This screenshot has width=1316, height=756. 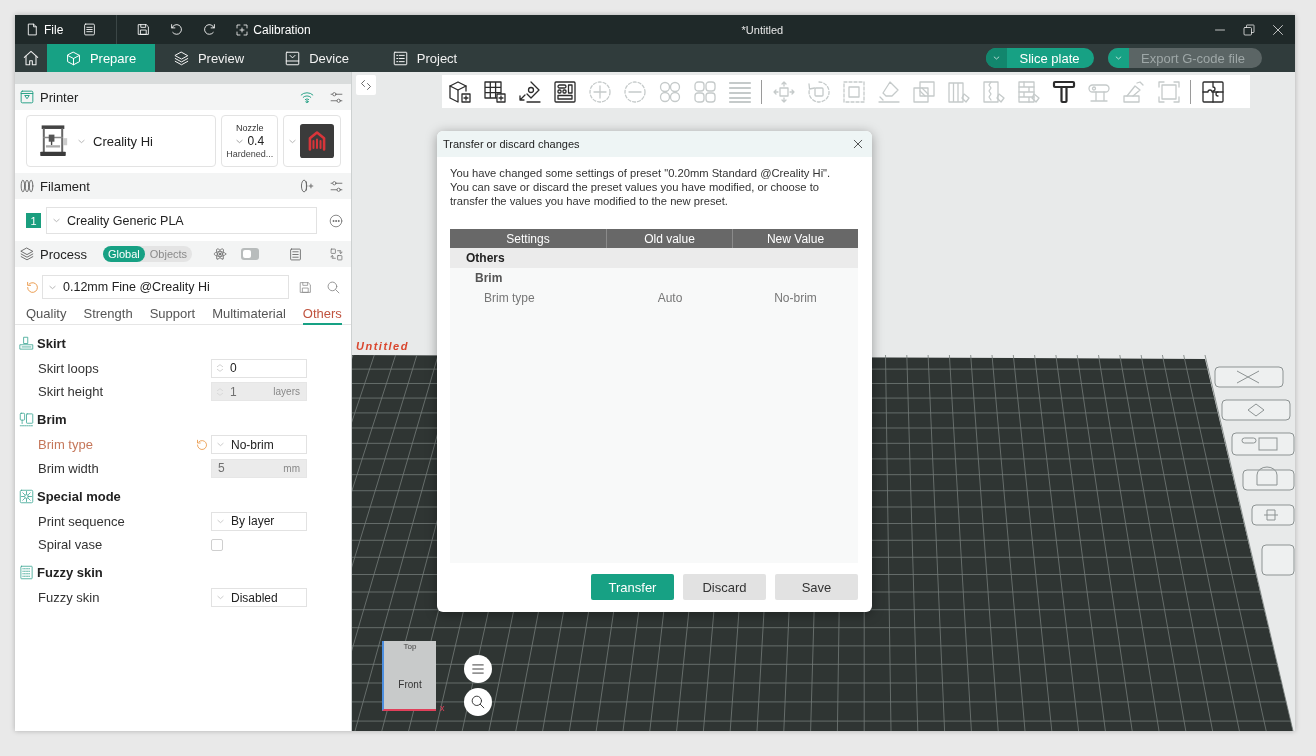 I want to click on menu-icon, so click(x=478, y=669).